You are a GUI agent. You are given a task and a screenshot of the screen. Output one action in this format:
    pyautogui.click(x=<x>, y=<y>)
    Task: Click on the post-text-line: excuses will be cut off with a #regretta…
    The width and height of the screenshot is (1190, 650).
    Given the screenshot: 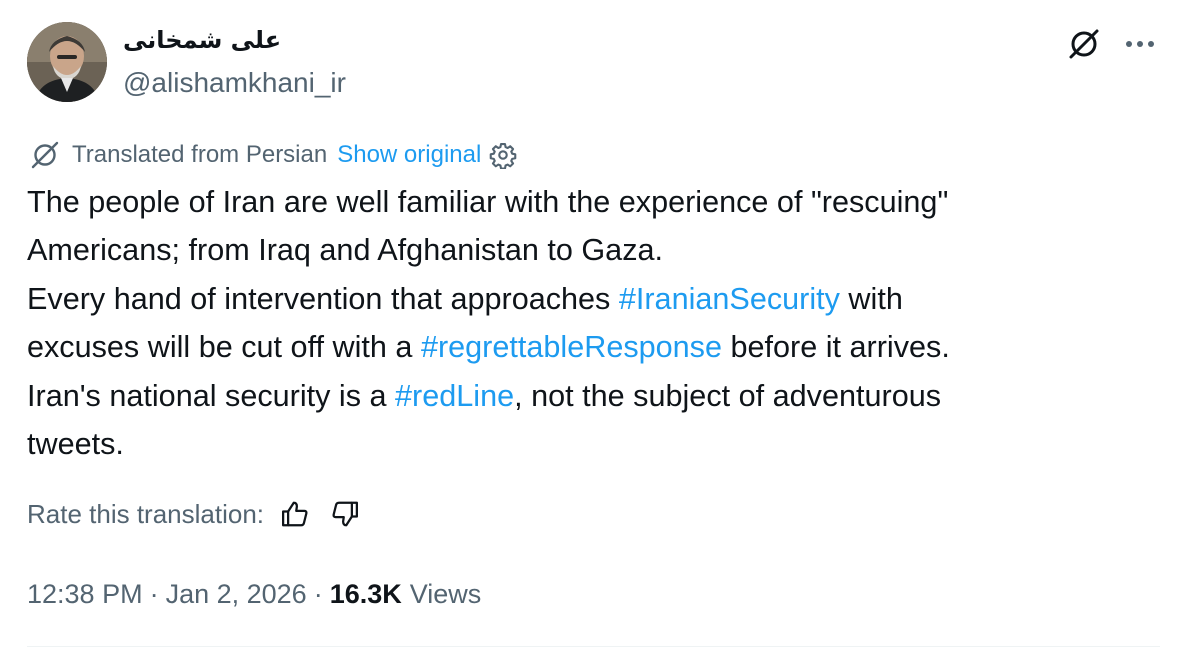 What is the action you would take?
    pyautogui.click(x=587, y=347)
    